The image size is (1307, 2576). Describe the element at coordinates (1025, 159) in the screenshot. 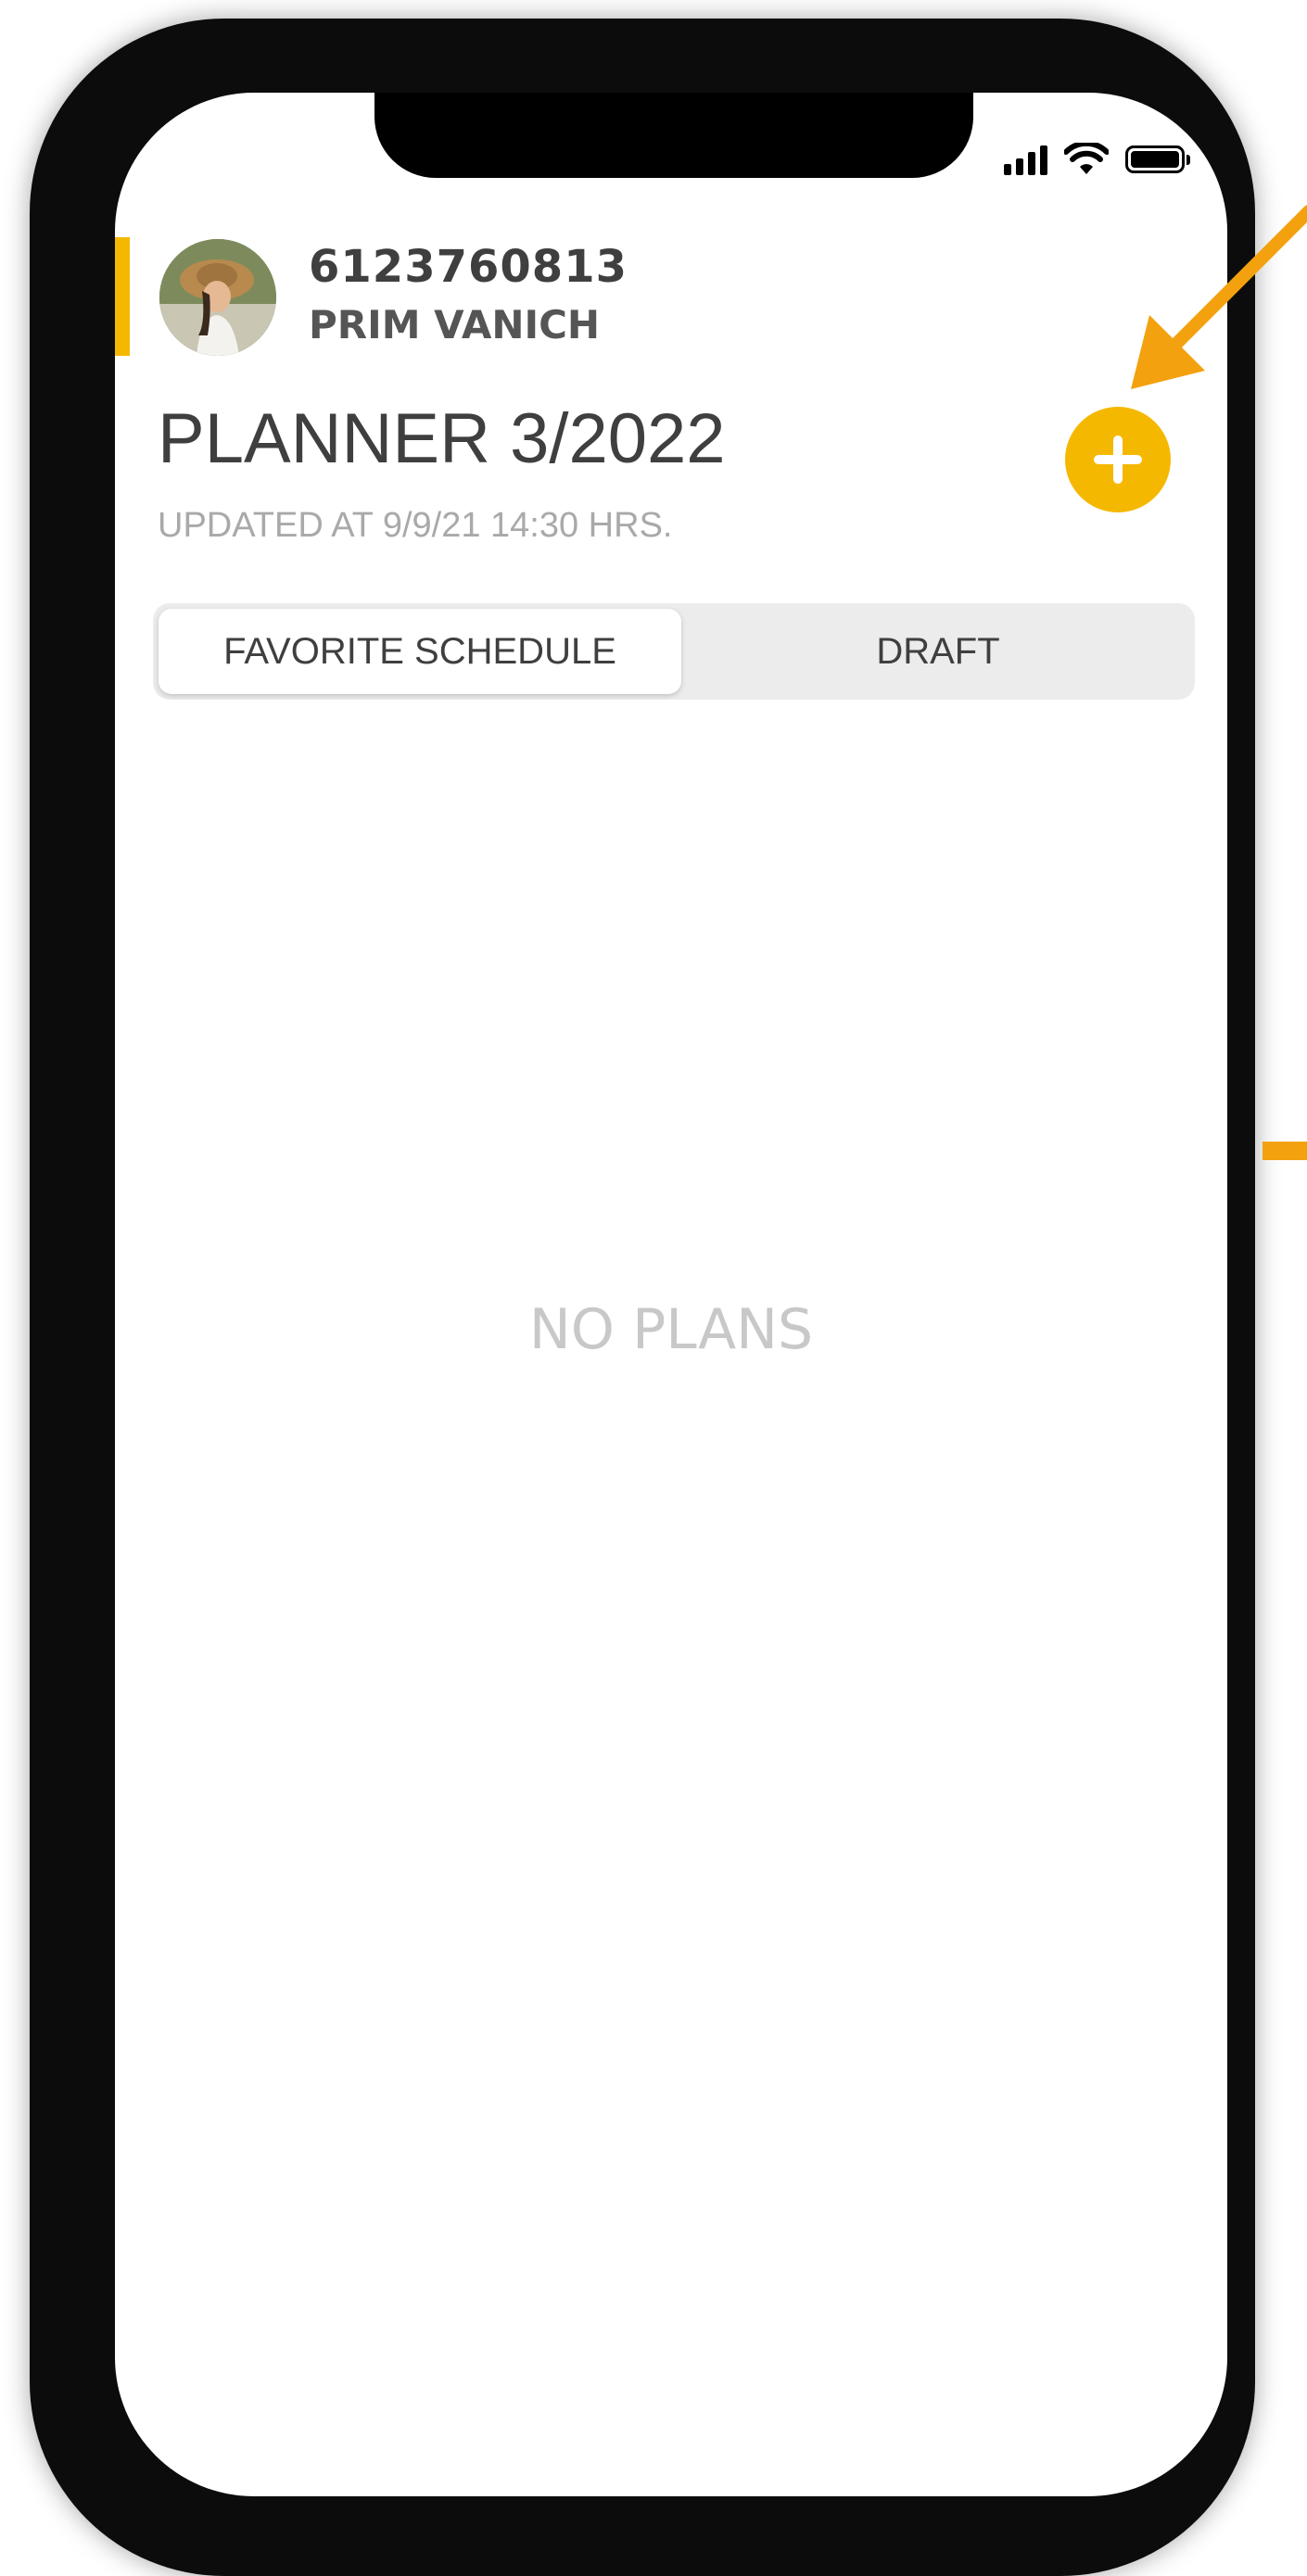

I see `cellular-signal-icon` at that location.